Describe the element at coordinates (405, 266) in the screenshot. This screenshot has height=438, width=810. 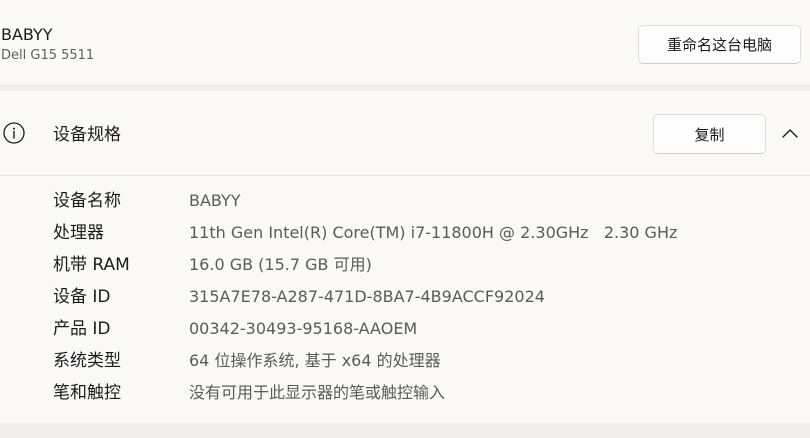
I see `spec-row-ram: 机带 RAM 16.0 GB (15.7 GB 可用)` at that location.